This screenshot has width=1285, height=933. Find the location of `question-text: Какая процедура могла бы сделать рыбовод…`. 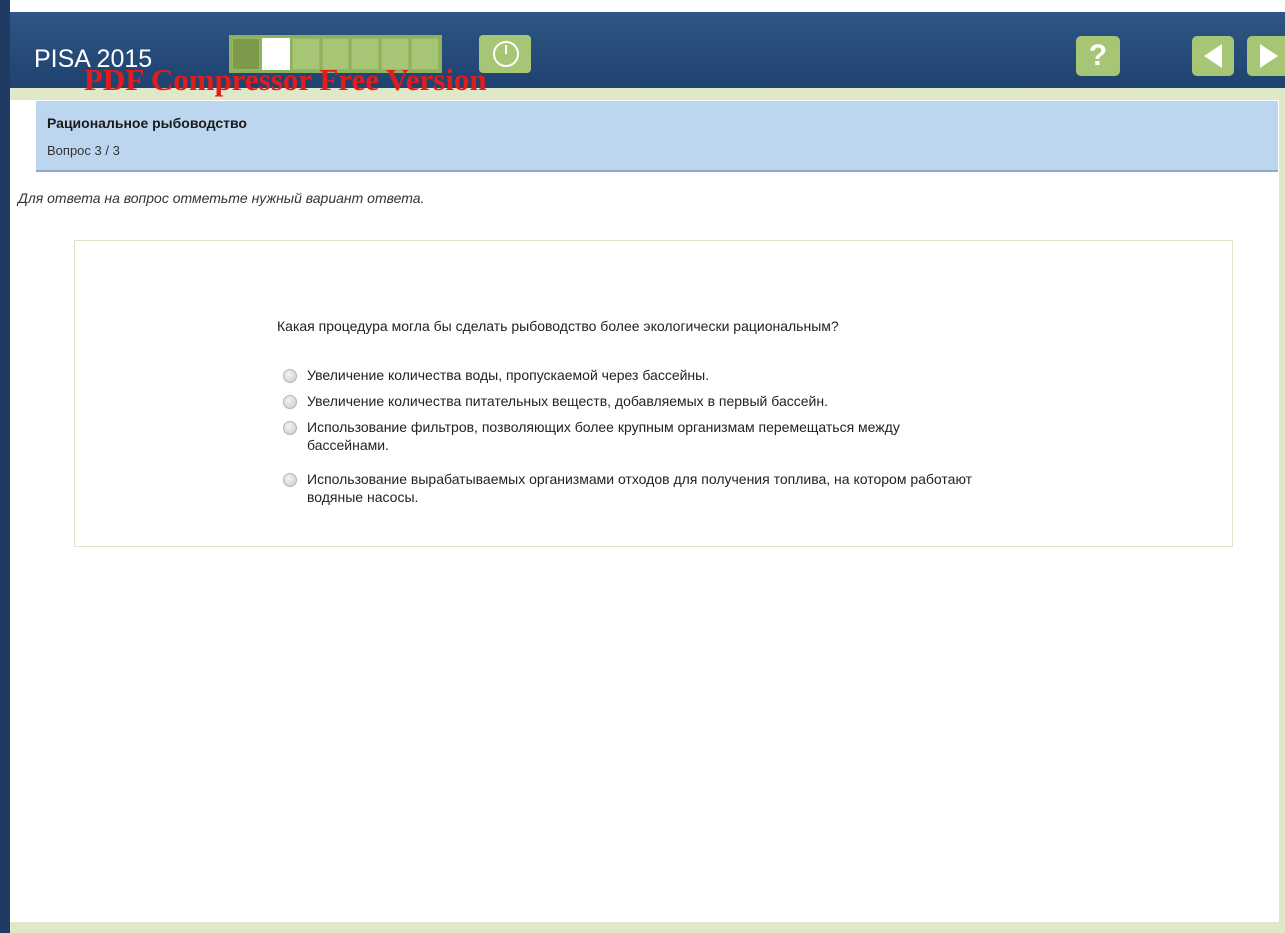

question-text: Какая процедура могла бы сделать рыбовод… is located at coordinates (558, 326).